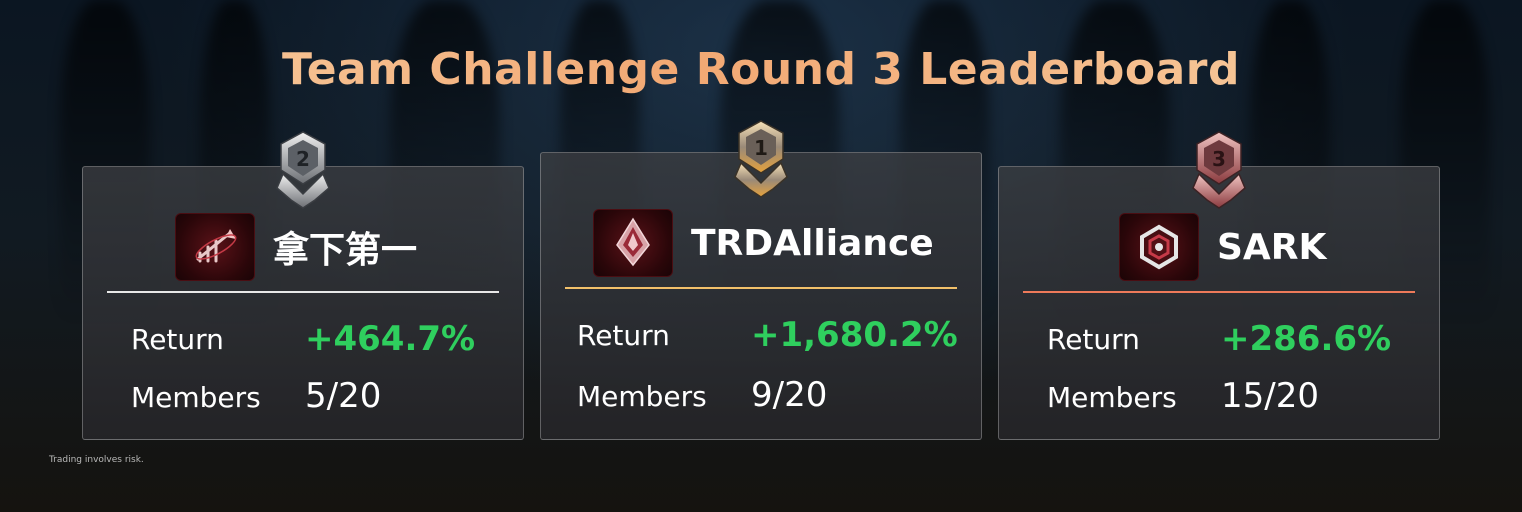 This screenshot has width=1522, height=512. I want to click on page-title: Team Challenge Round 3 Leaderboard, so click(761, 69).